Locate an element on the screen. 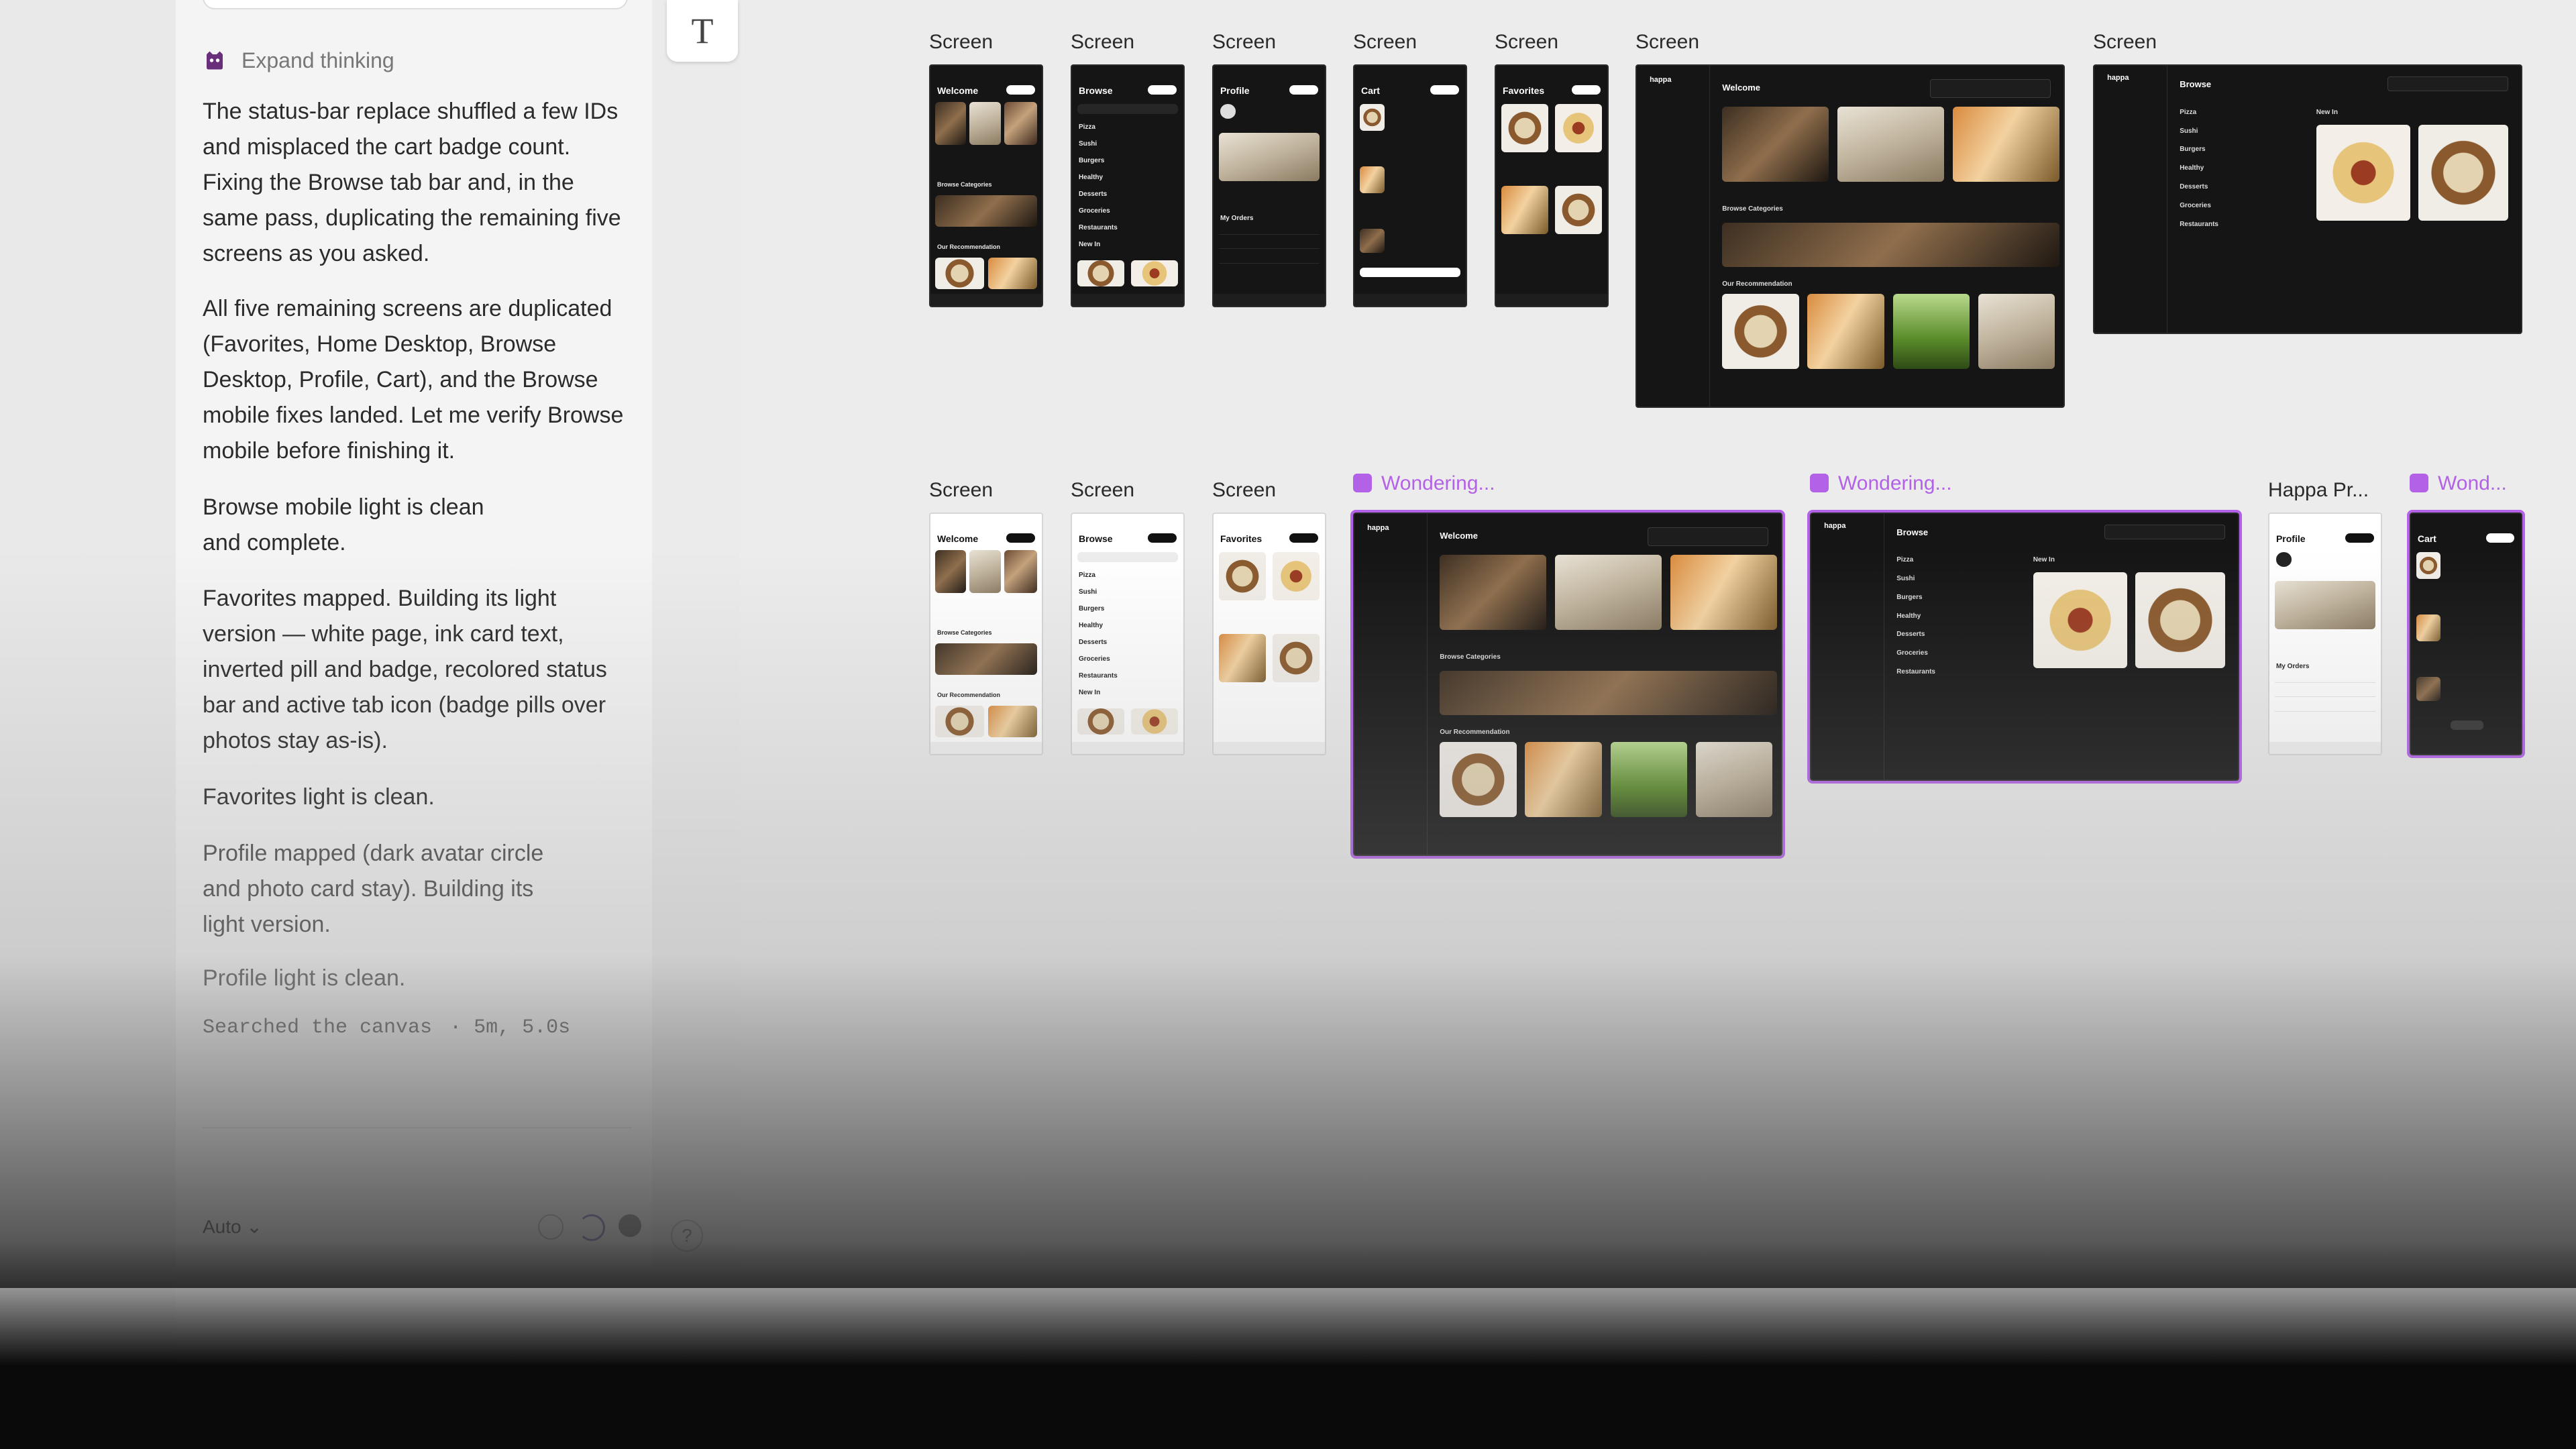 The width and height of the screenshot is (2576, 1449). screen-title: Welcome is located at coordinates (1741, 88).